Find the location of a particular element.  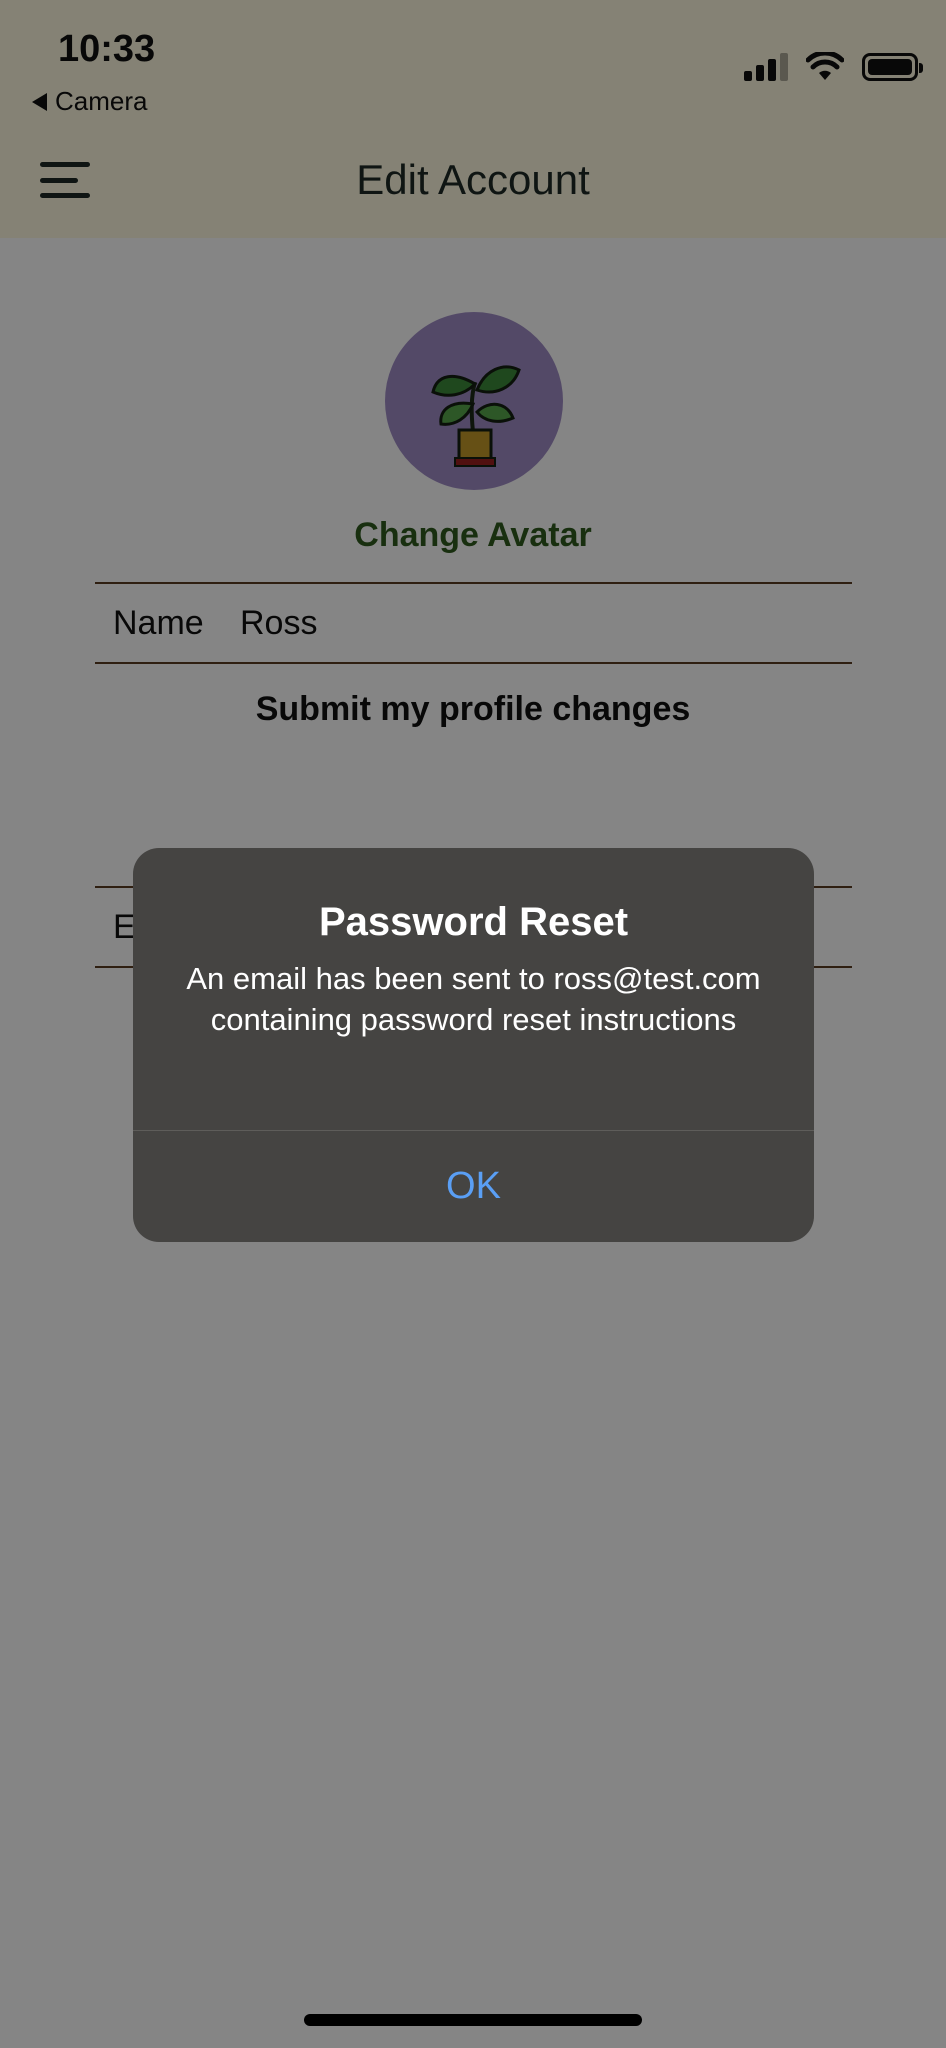

alert-title: Password Reset is located at coordinates (473, 922).